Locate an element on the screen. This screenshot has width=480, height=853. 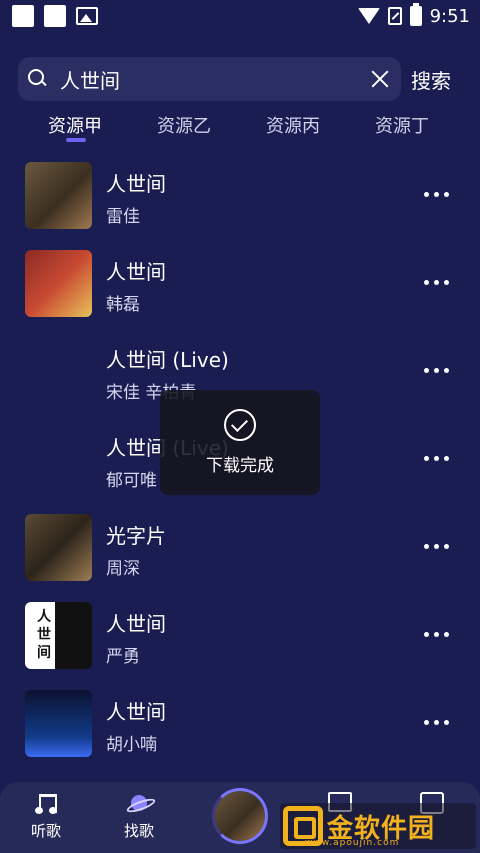
tab-source-d: 资源丁 is located at coordinates (402, 125).